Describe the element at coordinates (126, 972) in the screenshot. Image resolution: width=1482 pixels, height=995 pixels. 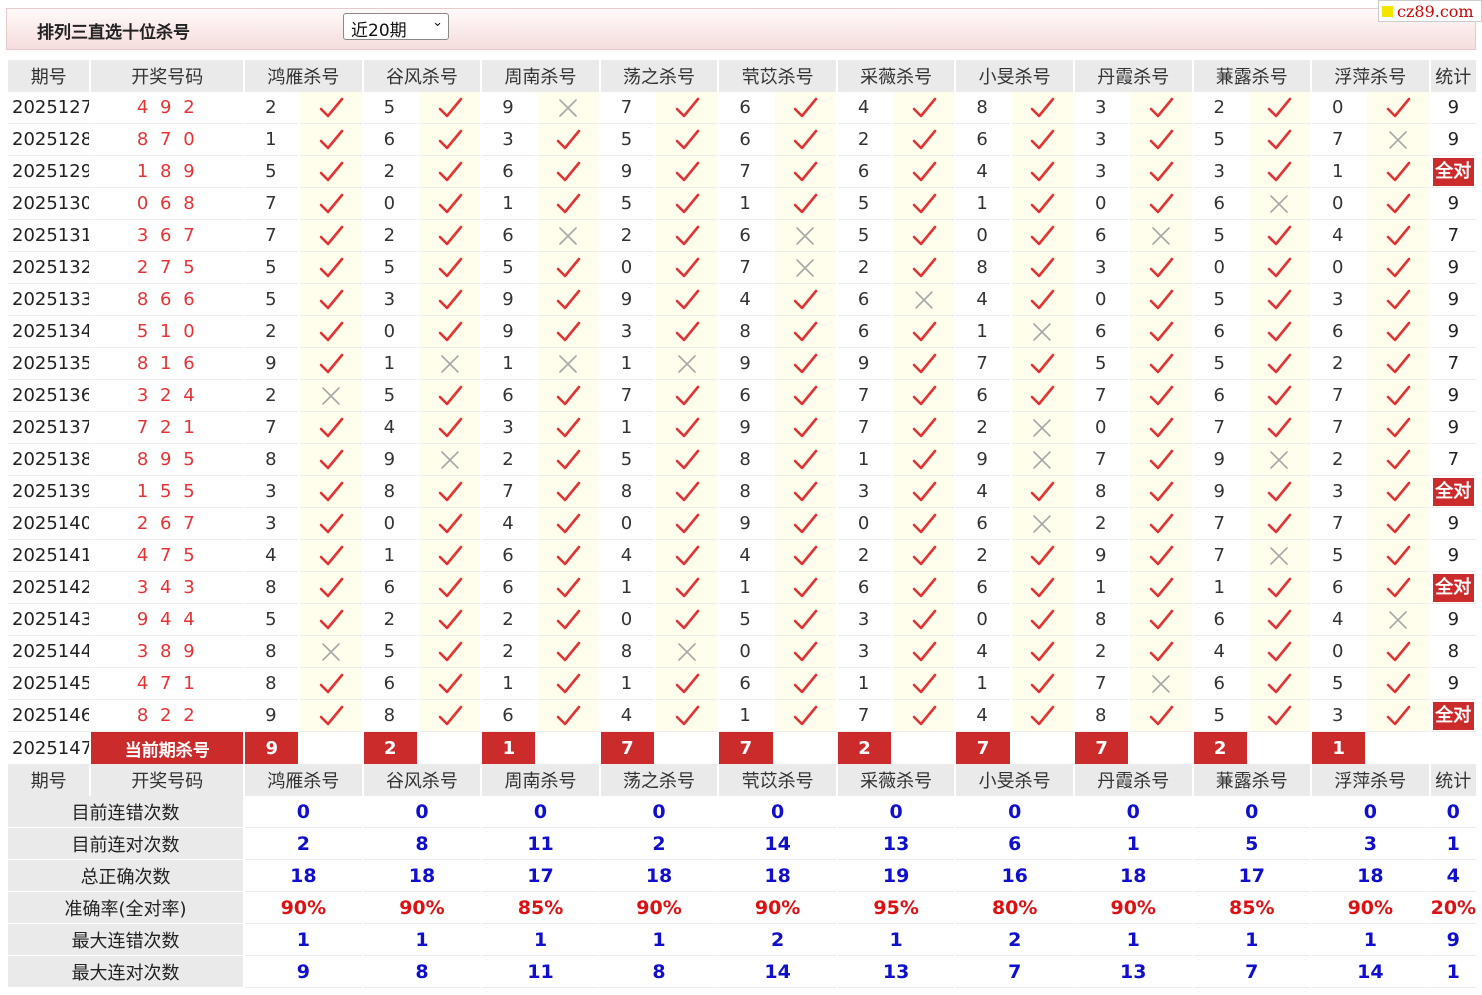
I see `summary-label: 最大连对次数` at that location.